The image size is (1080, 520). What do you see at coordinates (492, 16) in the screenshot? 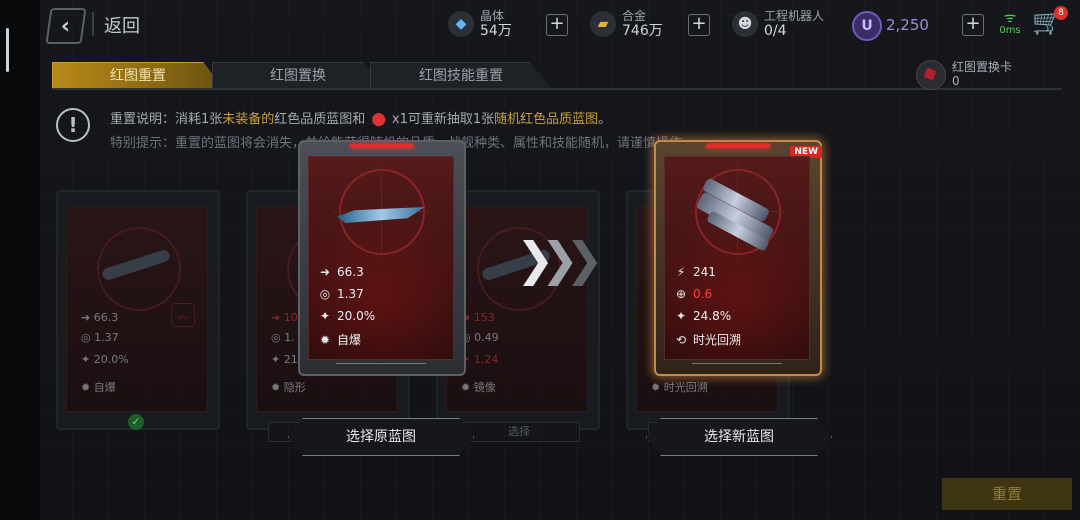
I see `resource-name: 晶体` at bounding box center [492, 16].